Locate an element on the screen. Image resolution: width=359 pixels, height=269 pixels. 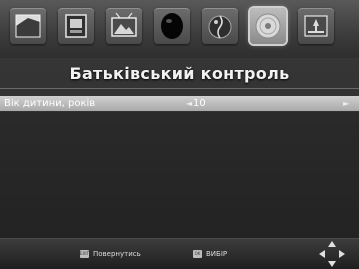
menu-tile-channel-manager is located at coordinates (76, 26).